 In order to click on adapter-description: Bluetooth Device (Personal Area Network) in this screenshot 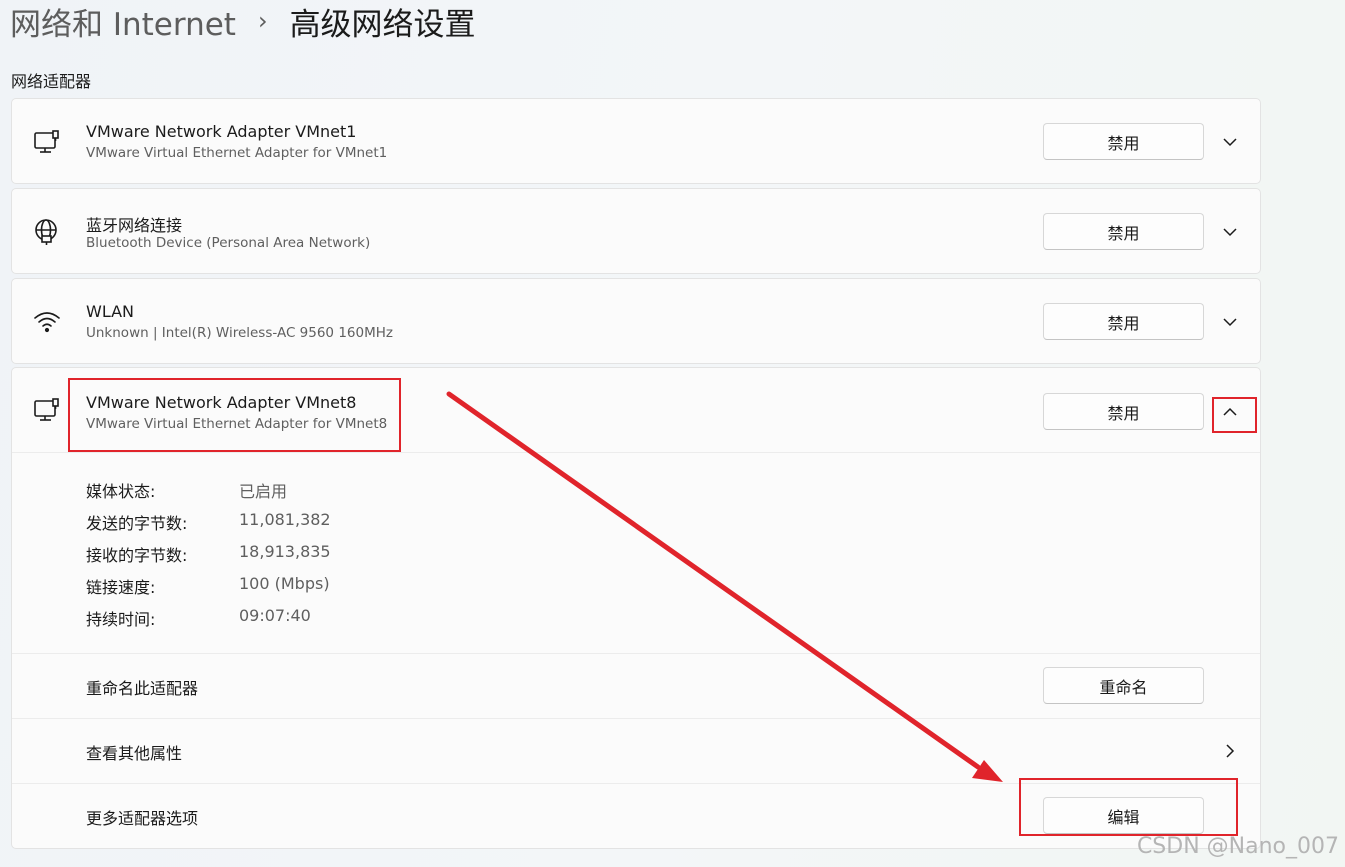, I will do `click(228, 243)`.